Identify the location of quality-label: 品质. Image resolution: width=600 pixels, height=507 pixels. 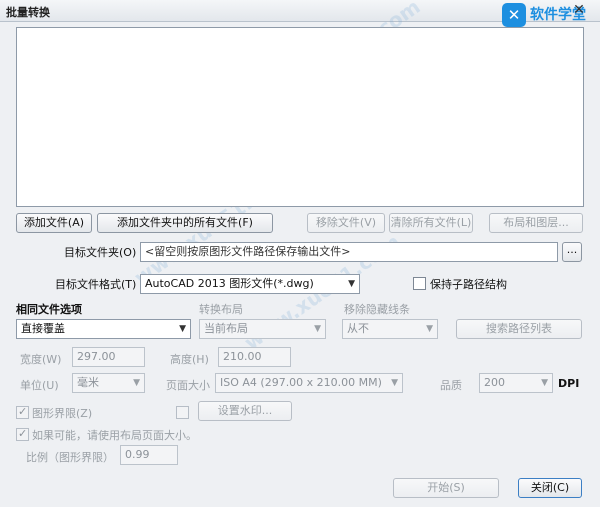
(451, 385).